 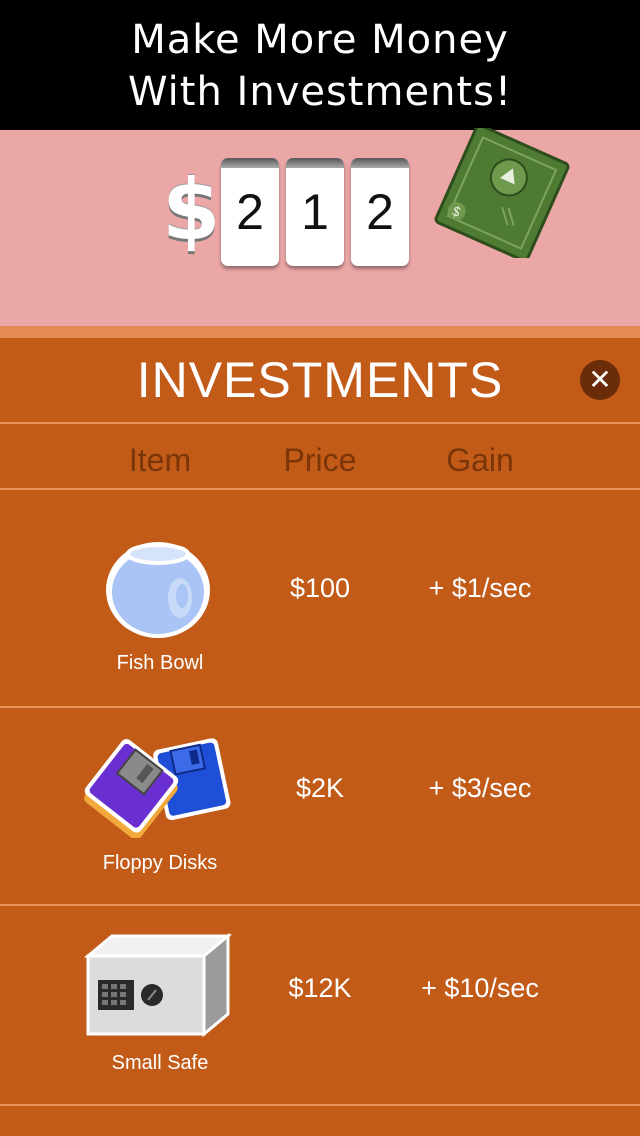 I want to click on investment-name: Floppy Disks, so click(x=160, y=863).